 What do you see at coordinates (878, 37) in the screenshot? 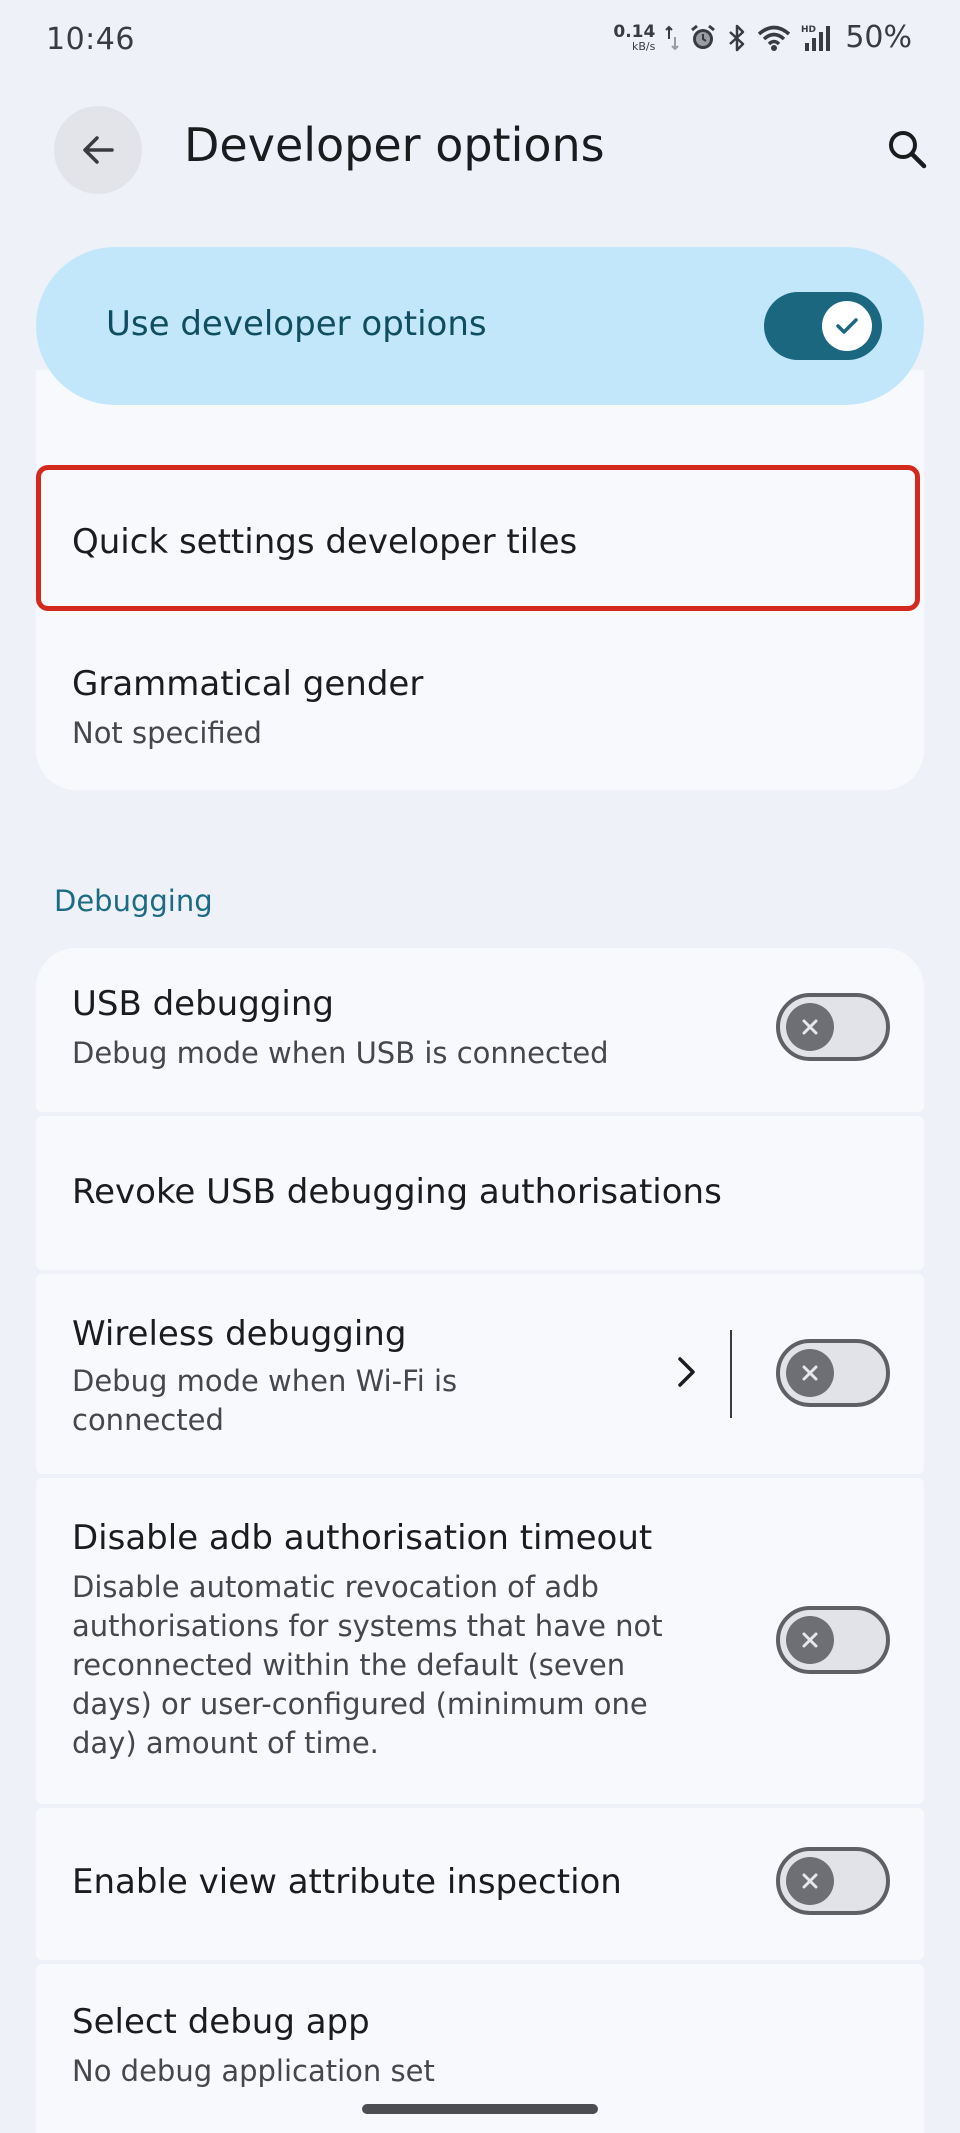
I see `battery-level: 50%` at bounding box center [878, 37].